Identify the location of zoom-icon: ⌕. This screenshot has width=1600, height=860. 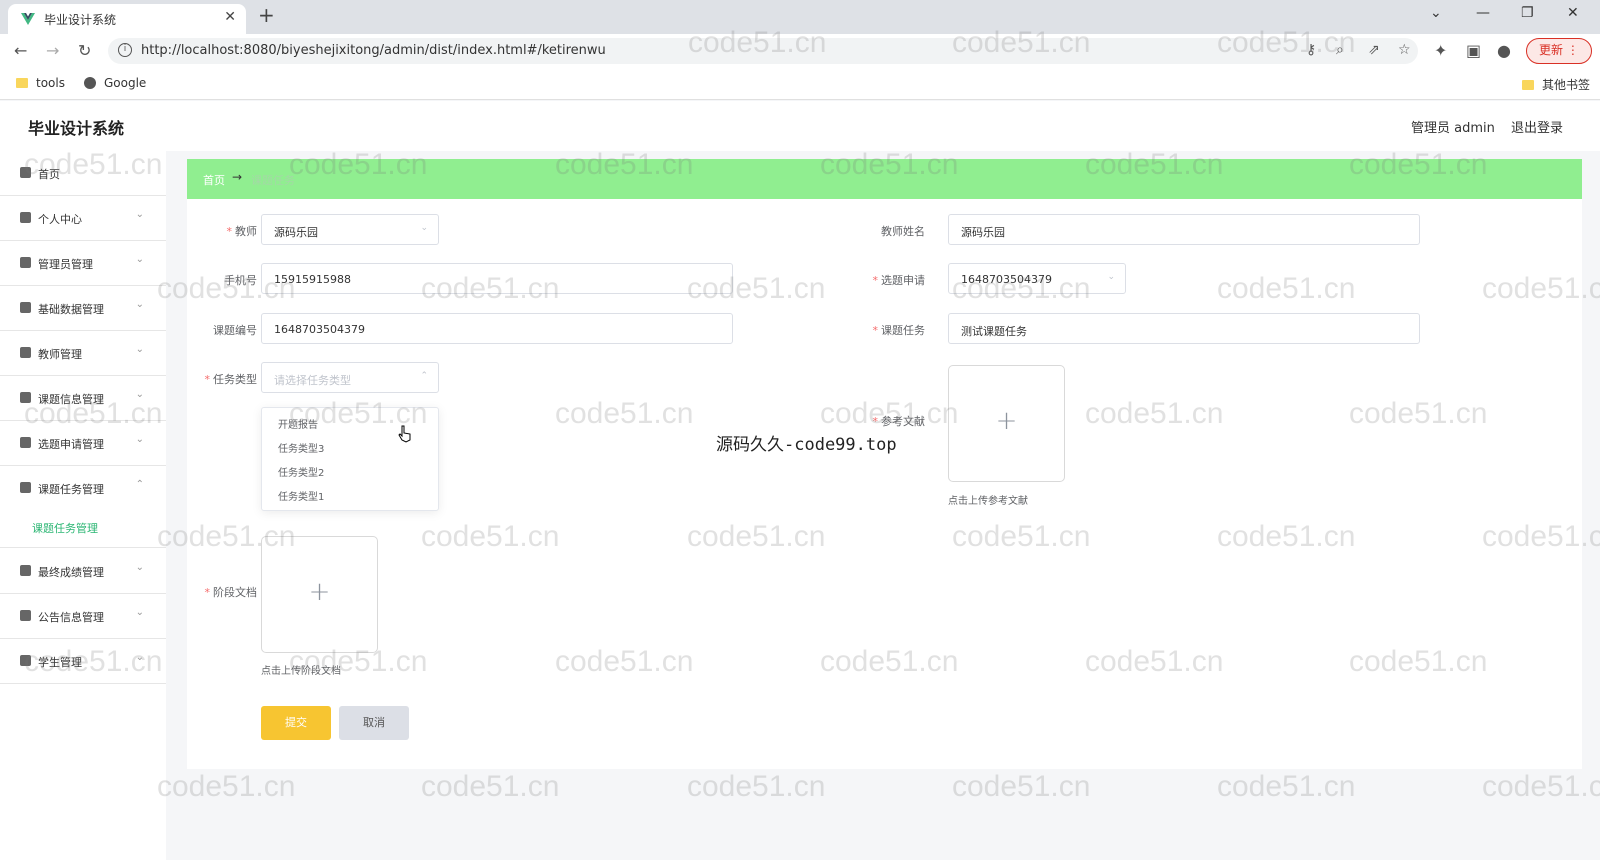
(1340, 50).